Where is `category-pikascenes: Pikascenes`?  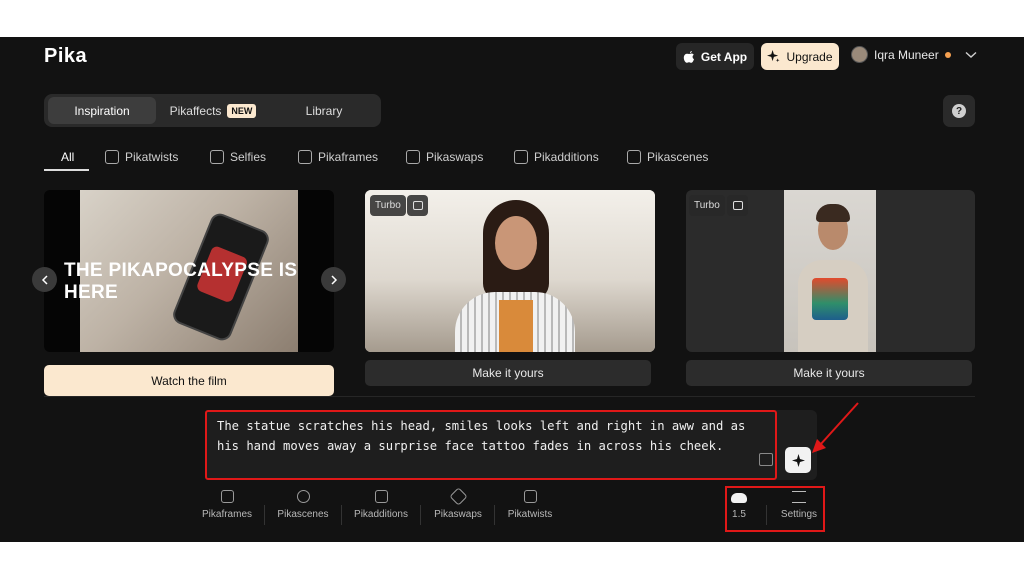 category-pikascenes: Pikascenes is located at coordinates (667, 157).